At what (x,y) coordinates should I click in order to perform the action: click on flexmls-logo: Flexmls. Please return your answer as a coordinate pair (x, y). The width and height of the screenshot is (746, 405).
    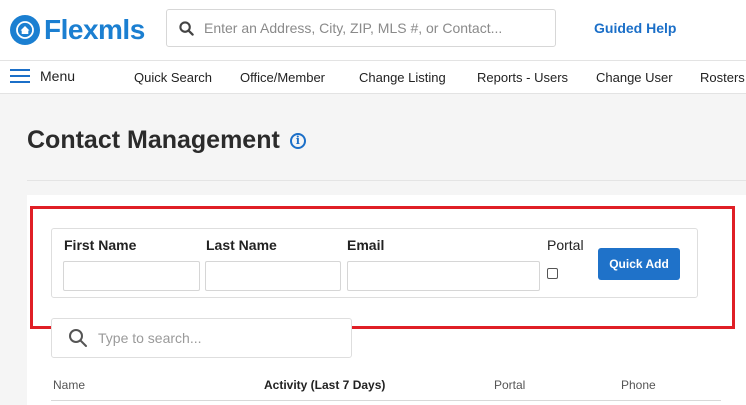
    Looking at the image, I should click on (77, 30).